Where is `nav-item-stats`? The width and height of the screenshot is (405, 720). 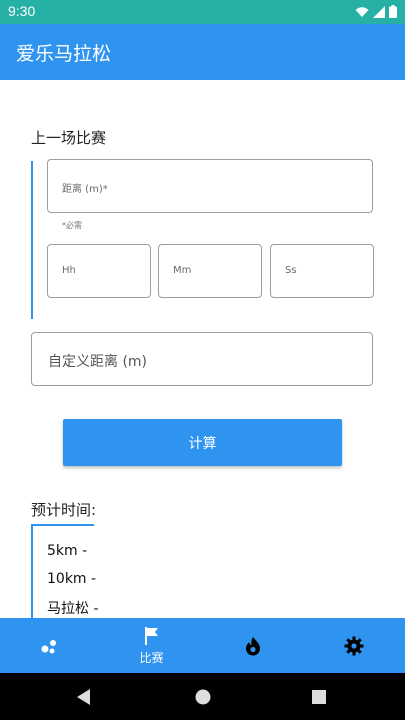
nav-item-stats is located at coordinates (50, 645).